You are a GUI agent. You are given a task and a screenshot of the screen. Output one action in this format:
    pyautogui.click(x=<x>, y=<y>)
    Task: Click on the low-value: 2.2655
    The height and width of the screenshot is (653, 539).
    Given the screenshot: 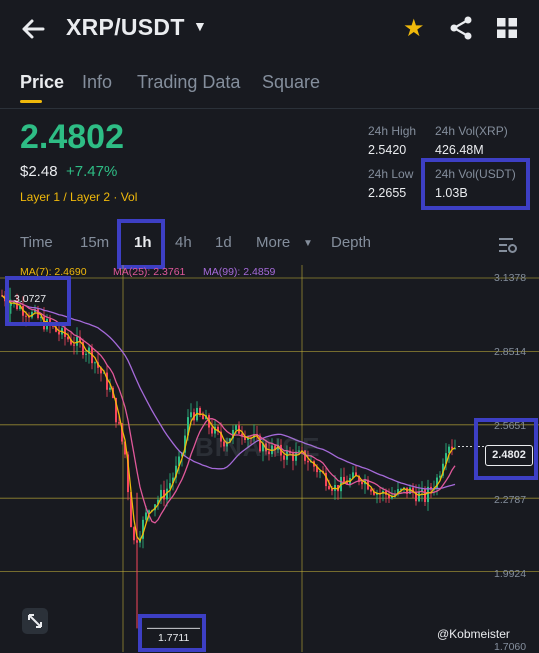 What is the action you would take?
    pyautogui.click(x=387, y=193)
    